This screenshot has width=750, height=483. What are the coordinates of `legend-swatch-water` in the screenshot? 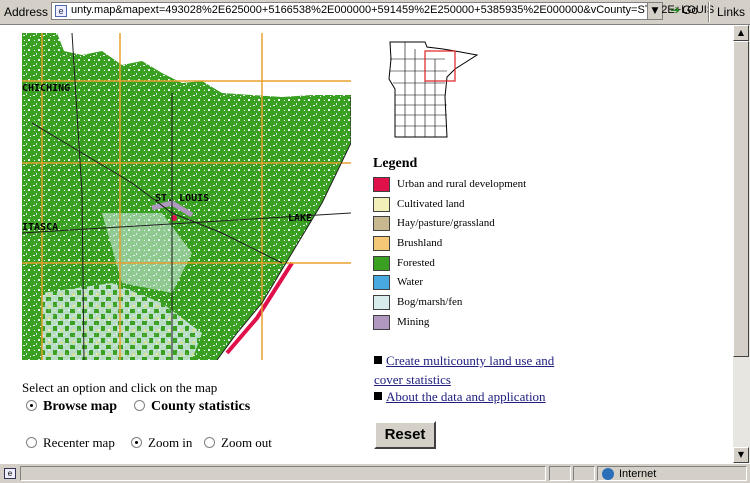 It's located at (381, 282).